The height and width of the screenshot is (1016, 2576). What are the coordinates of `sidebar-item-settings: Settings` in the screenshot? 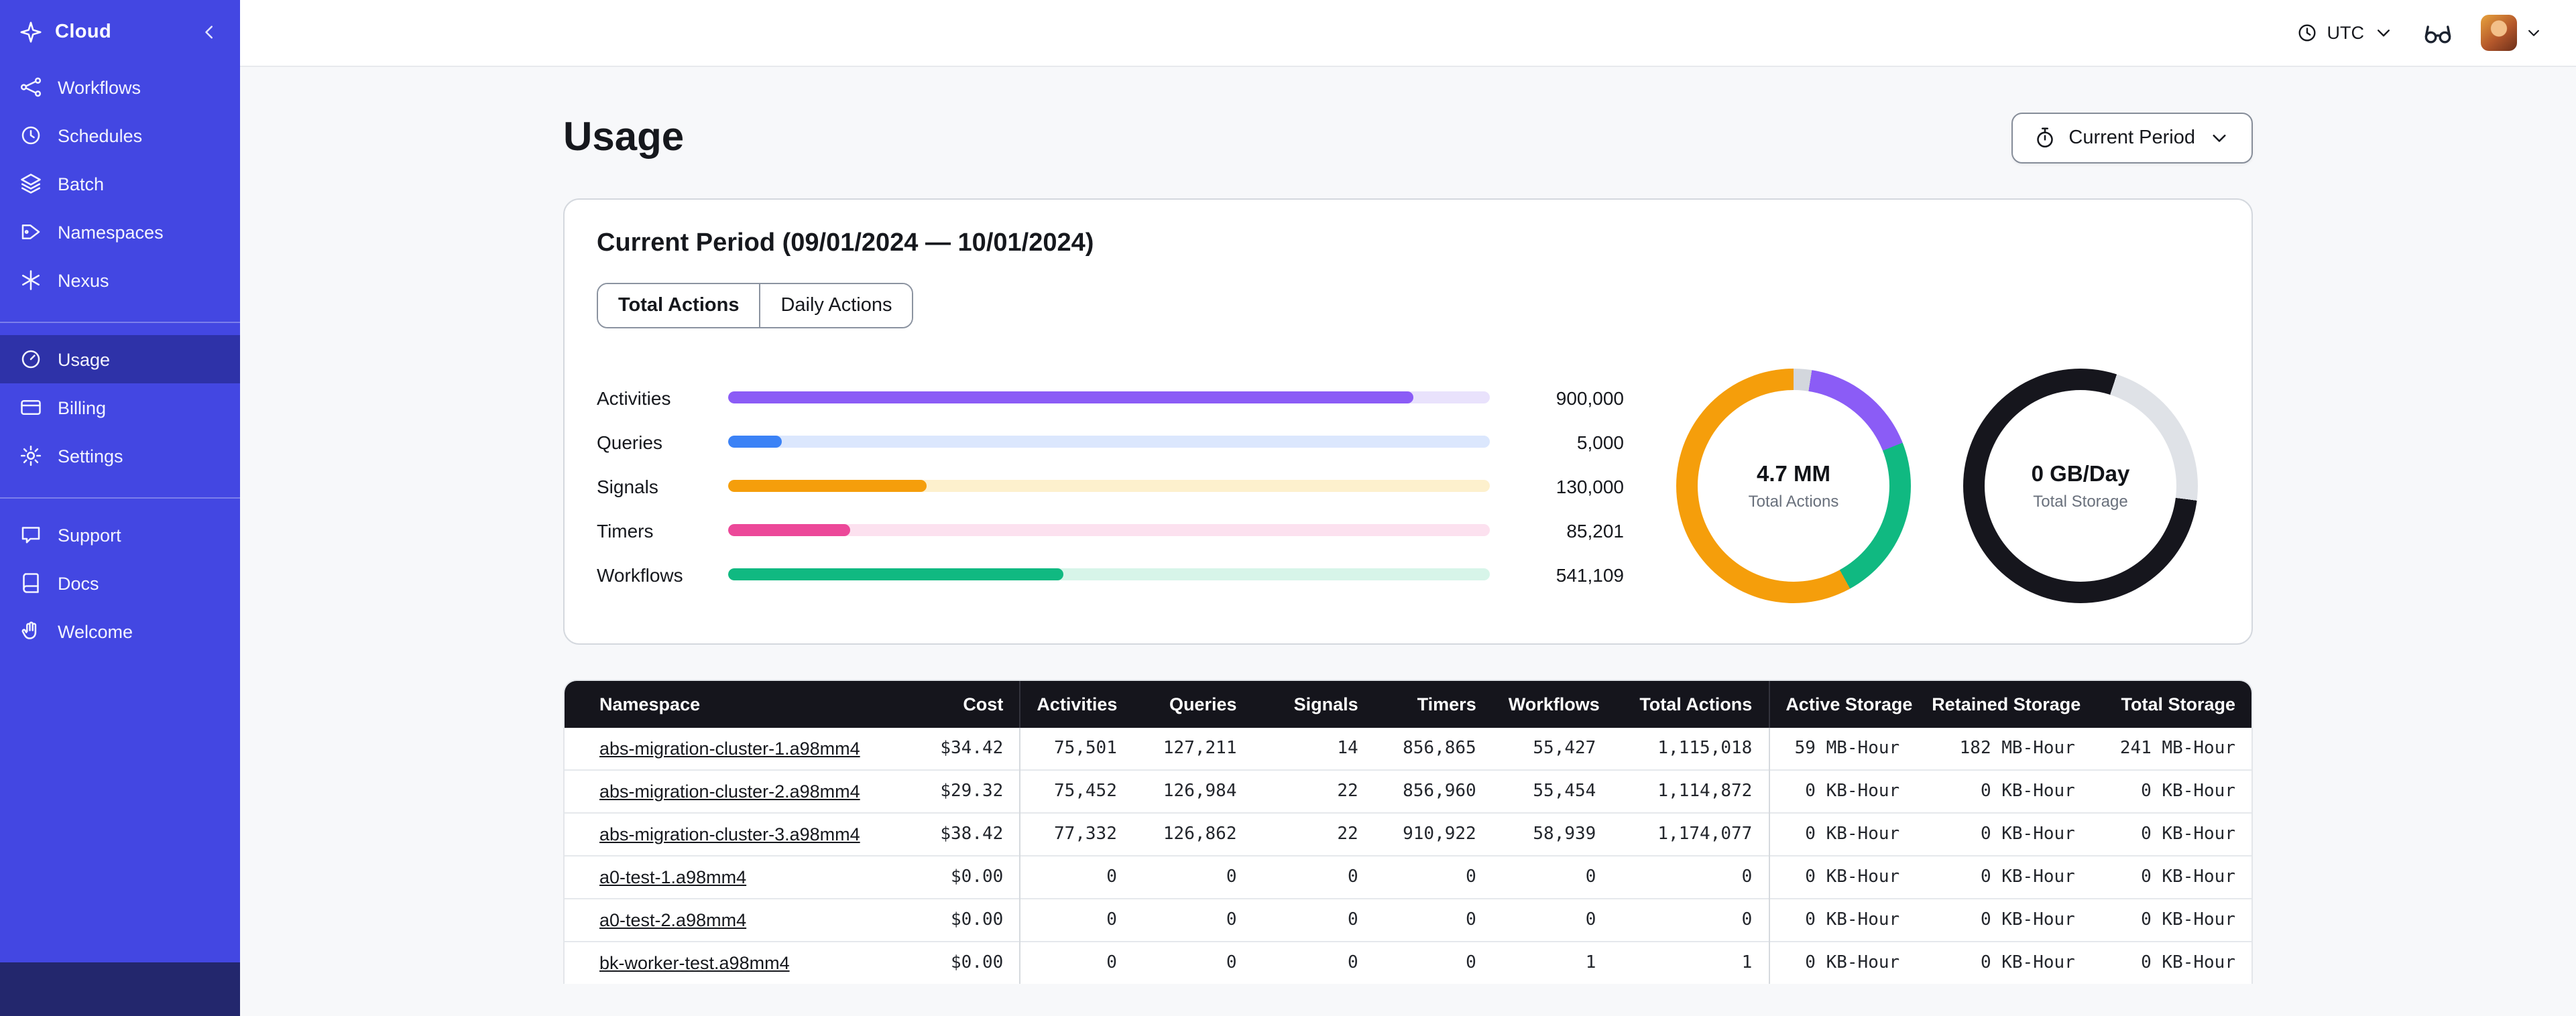 It's located at (120, 456).